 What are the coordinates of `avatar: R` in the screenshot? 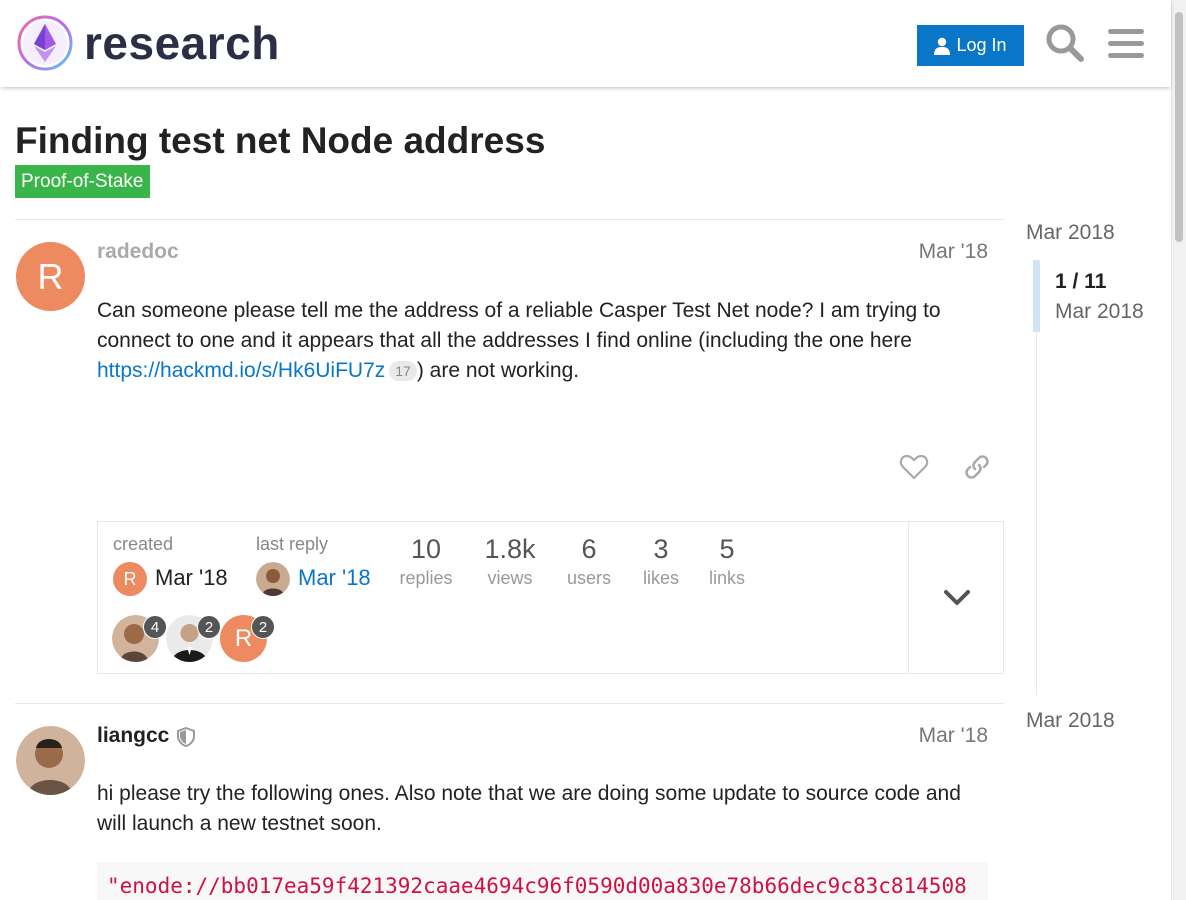 It's located at (50, 276).